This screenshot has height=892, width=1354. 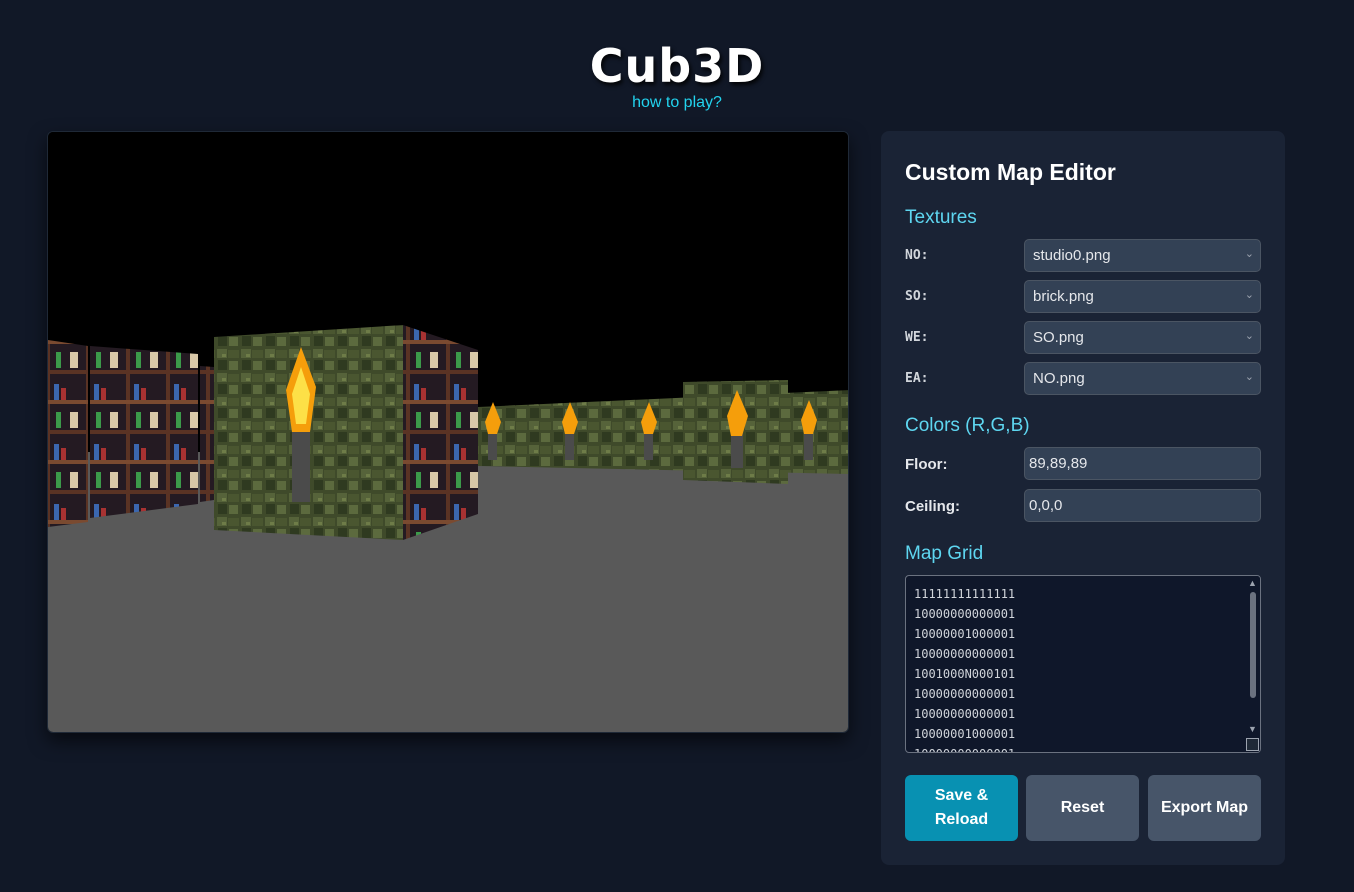 I want to click on map-grid-scrollbar: ▲ ▼, so click(x=1253, y=664).